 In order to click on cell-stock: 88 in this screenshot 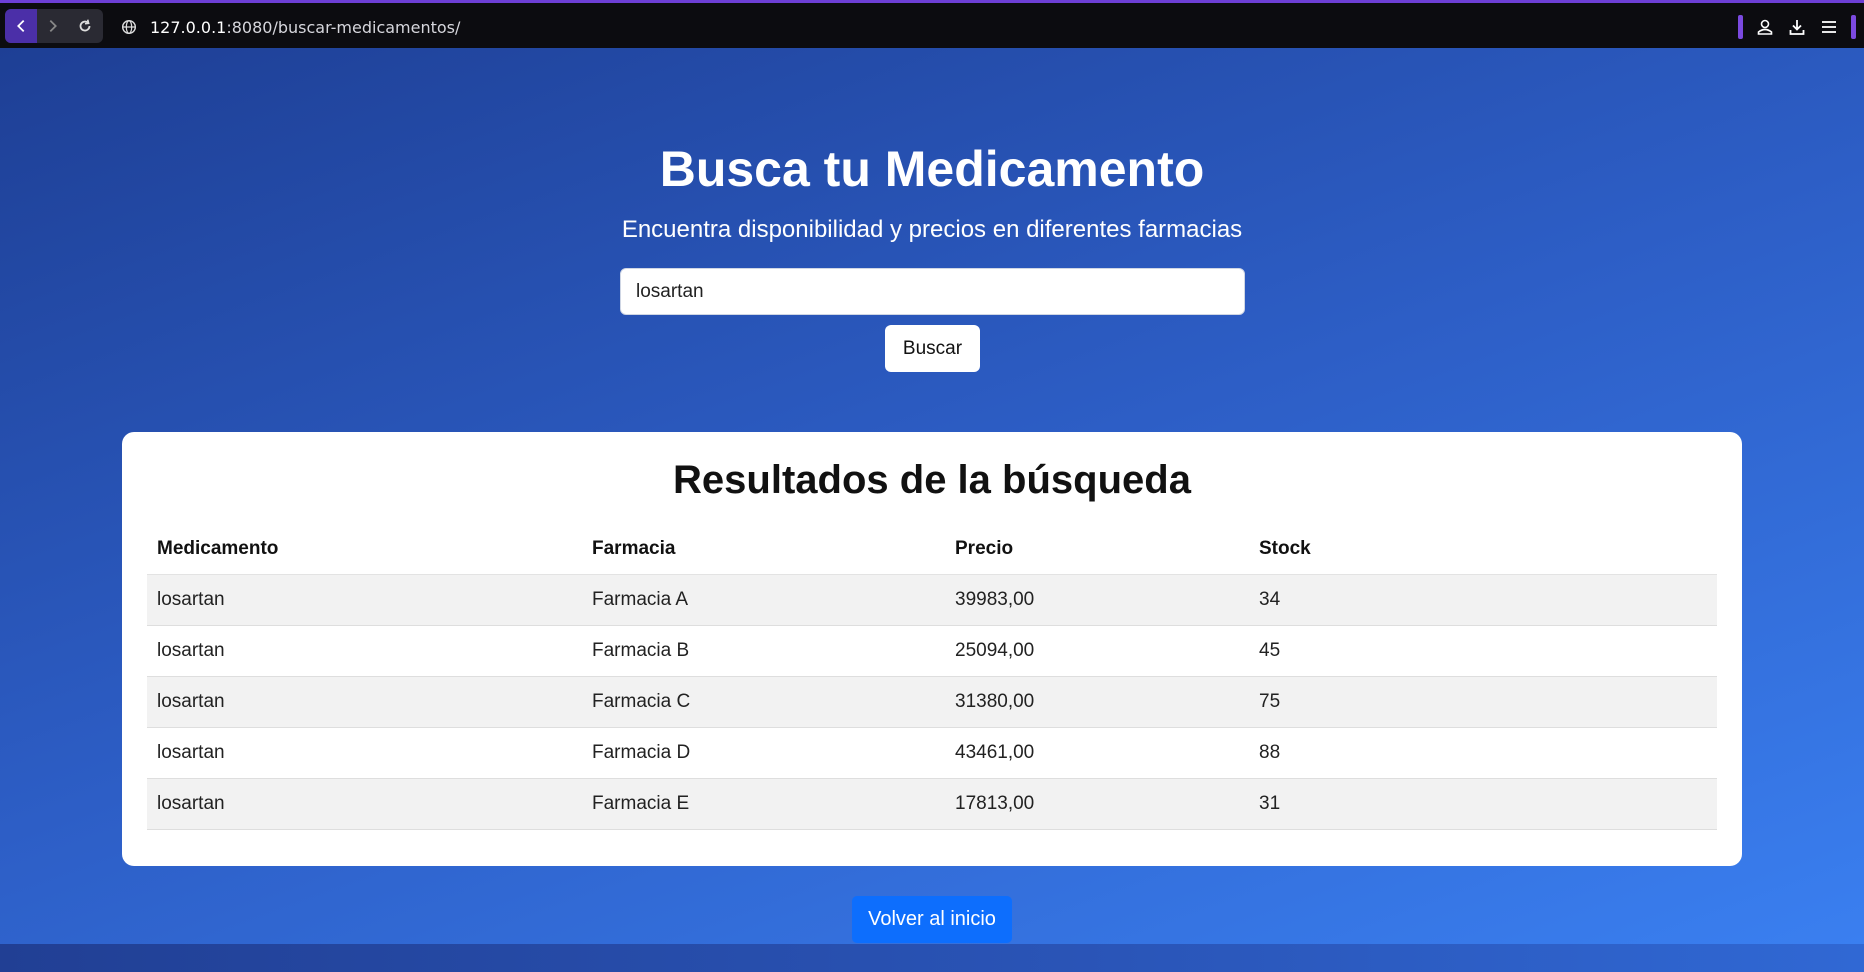, I will do `click(1483, 753)`.